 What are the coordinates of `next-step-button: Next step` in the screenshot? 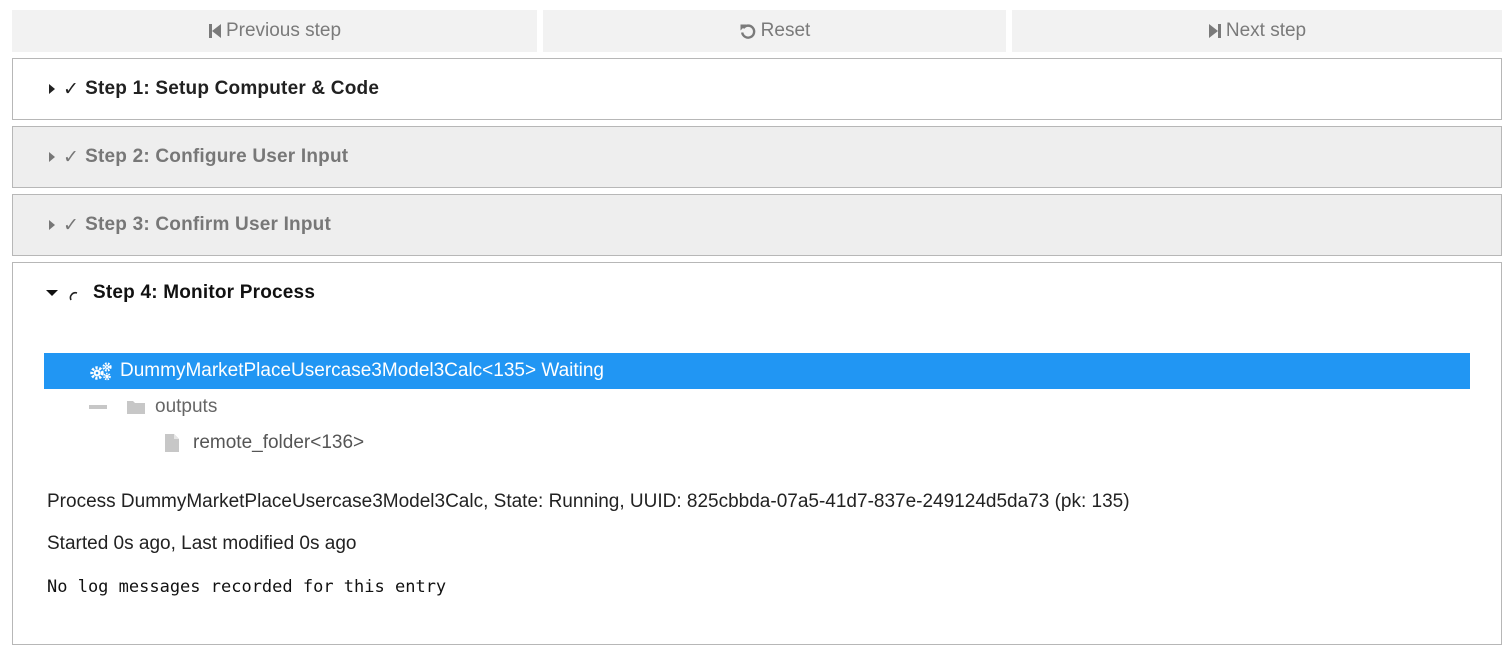 It's located at (1257, 31).